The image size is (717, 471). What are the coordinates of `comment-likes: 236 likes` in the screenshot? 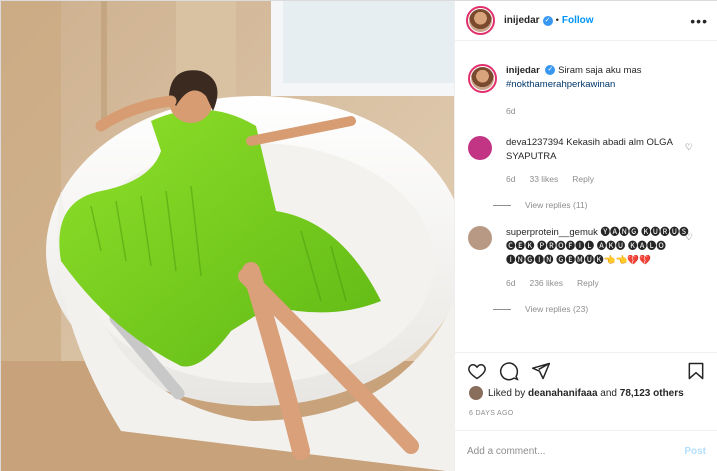 It's located at (546, 283).